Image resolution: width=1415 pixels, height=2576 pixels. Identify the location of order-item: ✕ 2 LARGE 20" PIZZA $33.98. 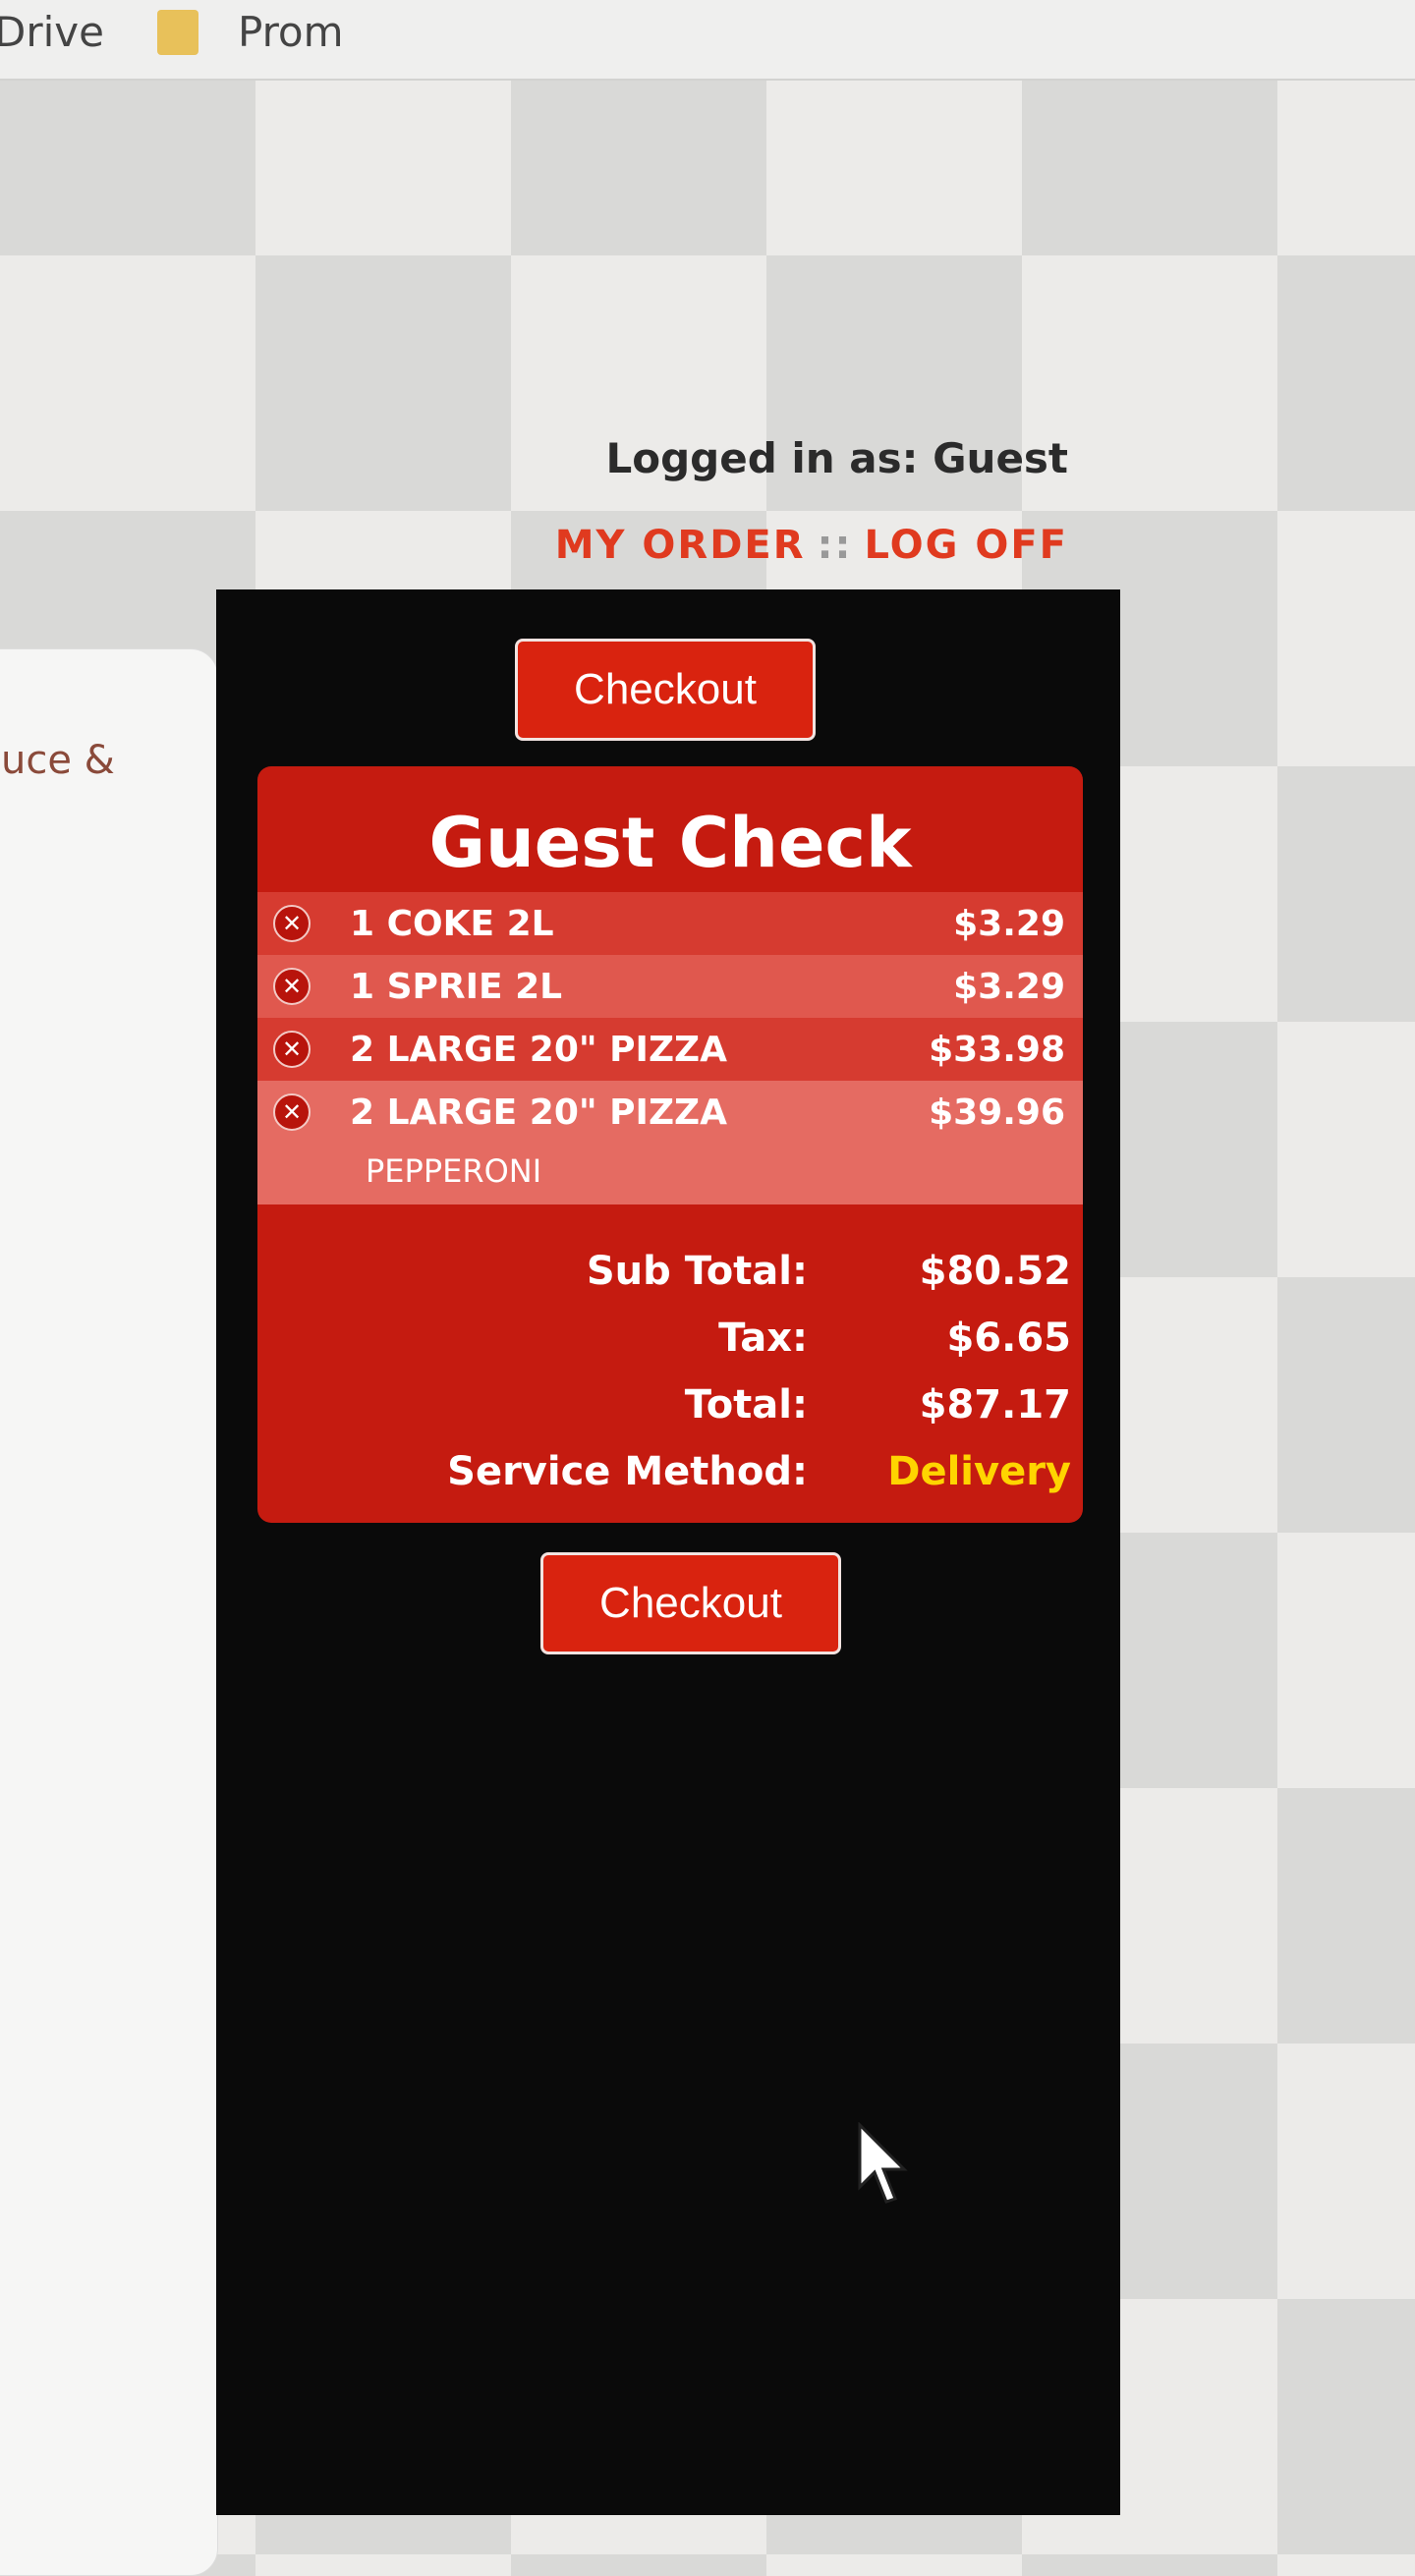
(670, 1049).